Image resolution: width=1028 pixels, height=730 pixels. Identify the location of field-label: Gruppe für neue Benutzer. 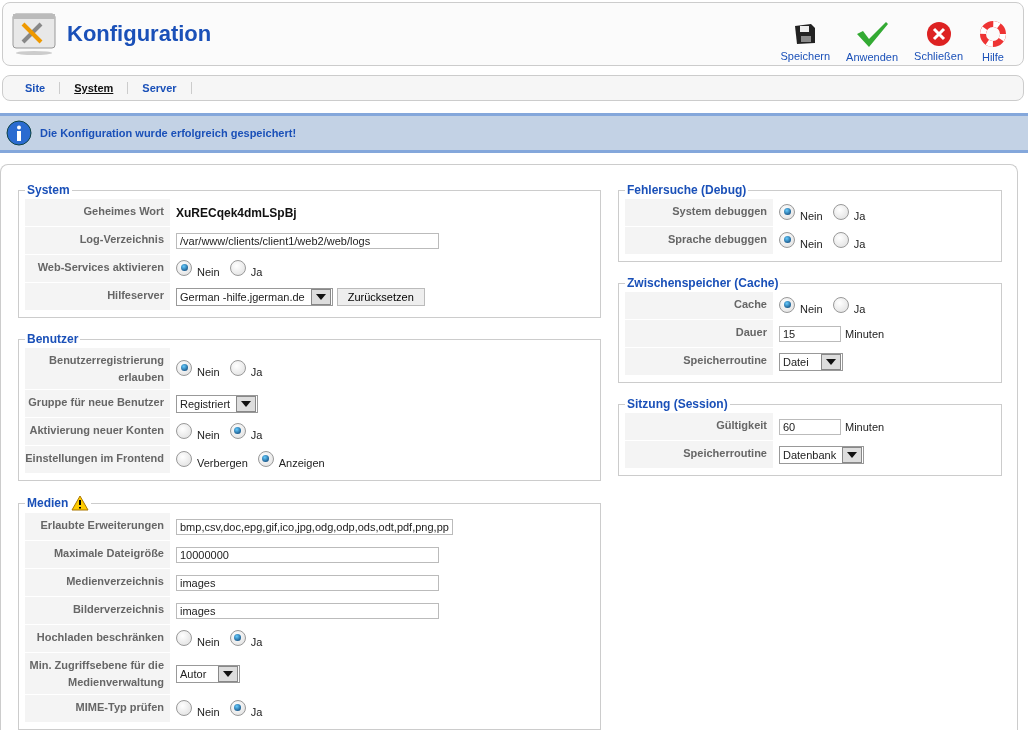
(97, 403).